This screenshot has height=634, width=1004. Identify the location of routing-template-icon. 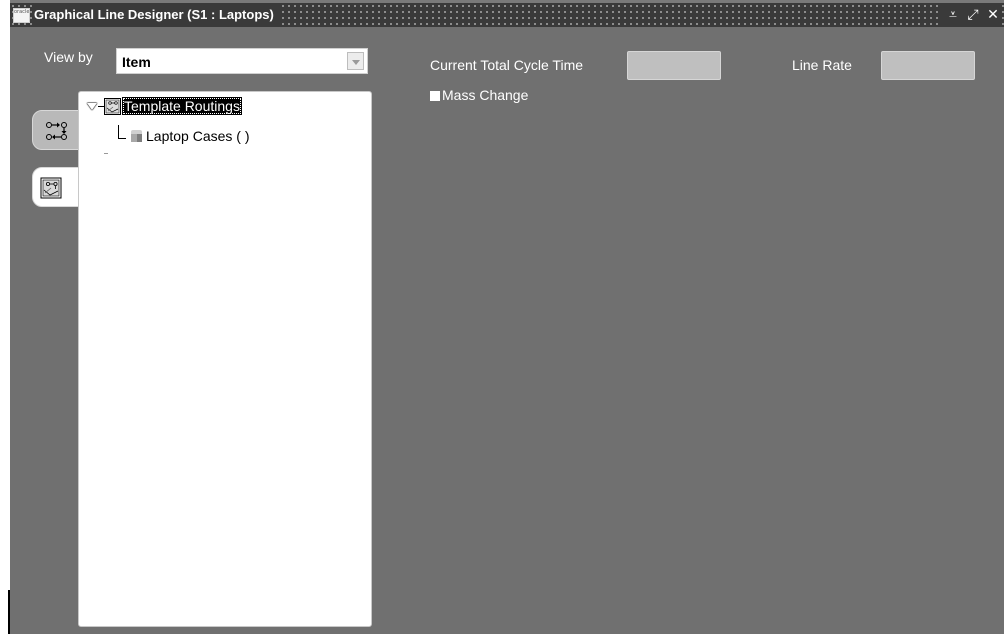
(51, 188).